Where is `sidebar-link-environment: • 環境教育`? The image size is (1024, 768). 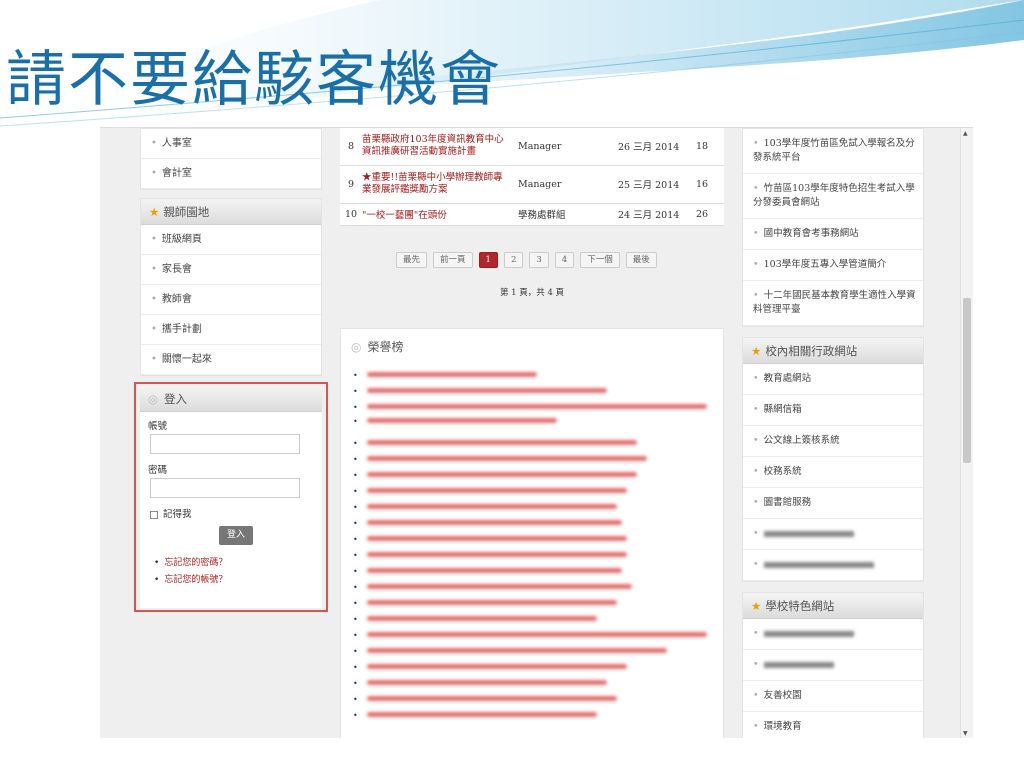 sidebar-link-environment: • 環境教育 is located at coordinates (833, 725).